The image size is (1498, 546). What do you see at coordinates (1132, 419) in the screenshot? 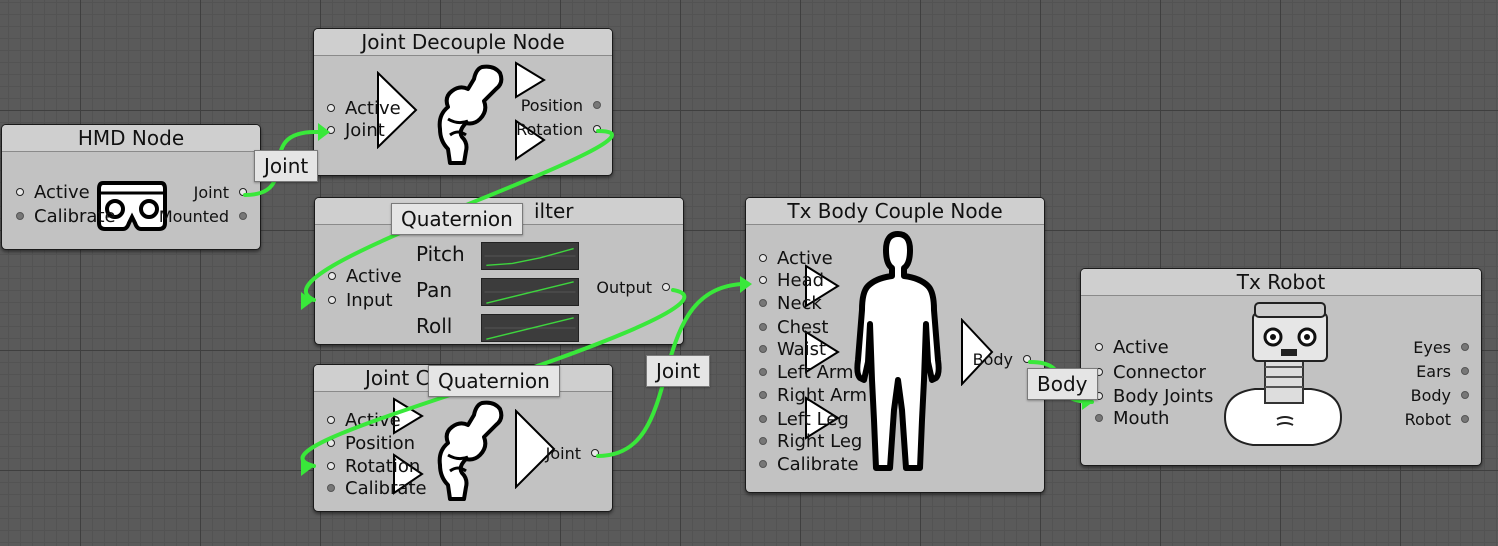
I see `robot-input-mouth: Mouth` at bounding box center [1132, 419].